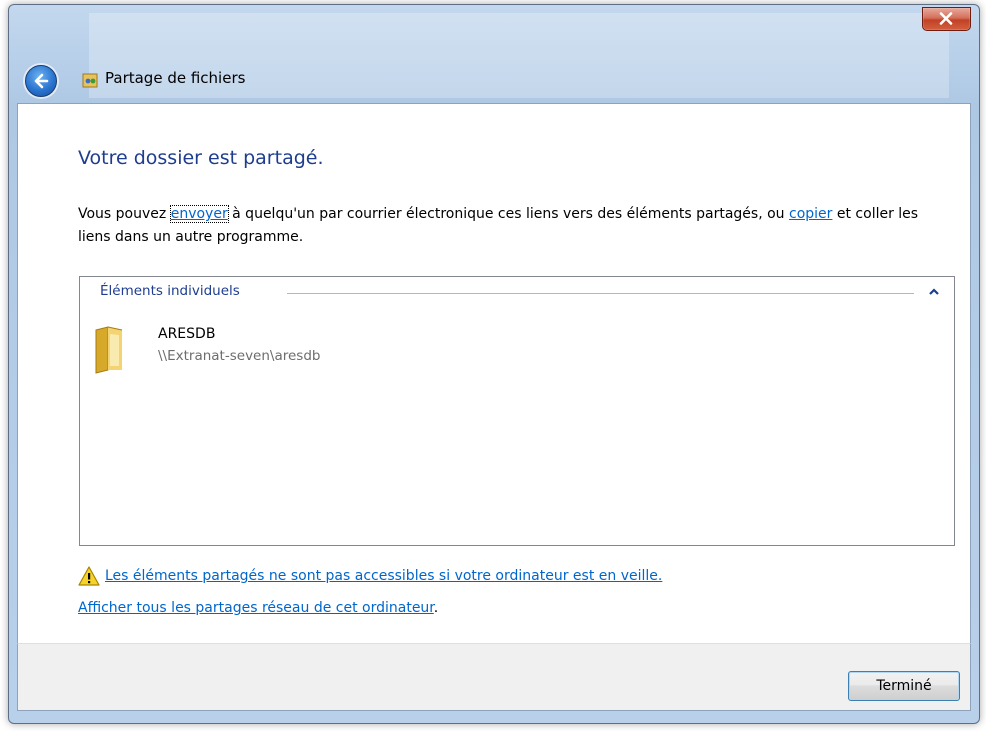  I want to click on item-name: ARESDB, so click(187, 334).